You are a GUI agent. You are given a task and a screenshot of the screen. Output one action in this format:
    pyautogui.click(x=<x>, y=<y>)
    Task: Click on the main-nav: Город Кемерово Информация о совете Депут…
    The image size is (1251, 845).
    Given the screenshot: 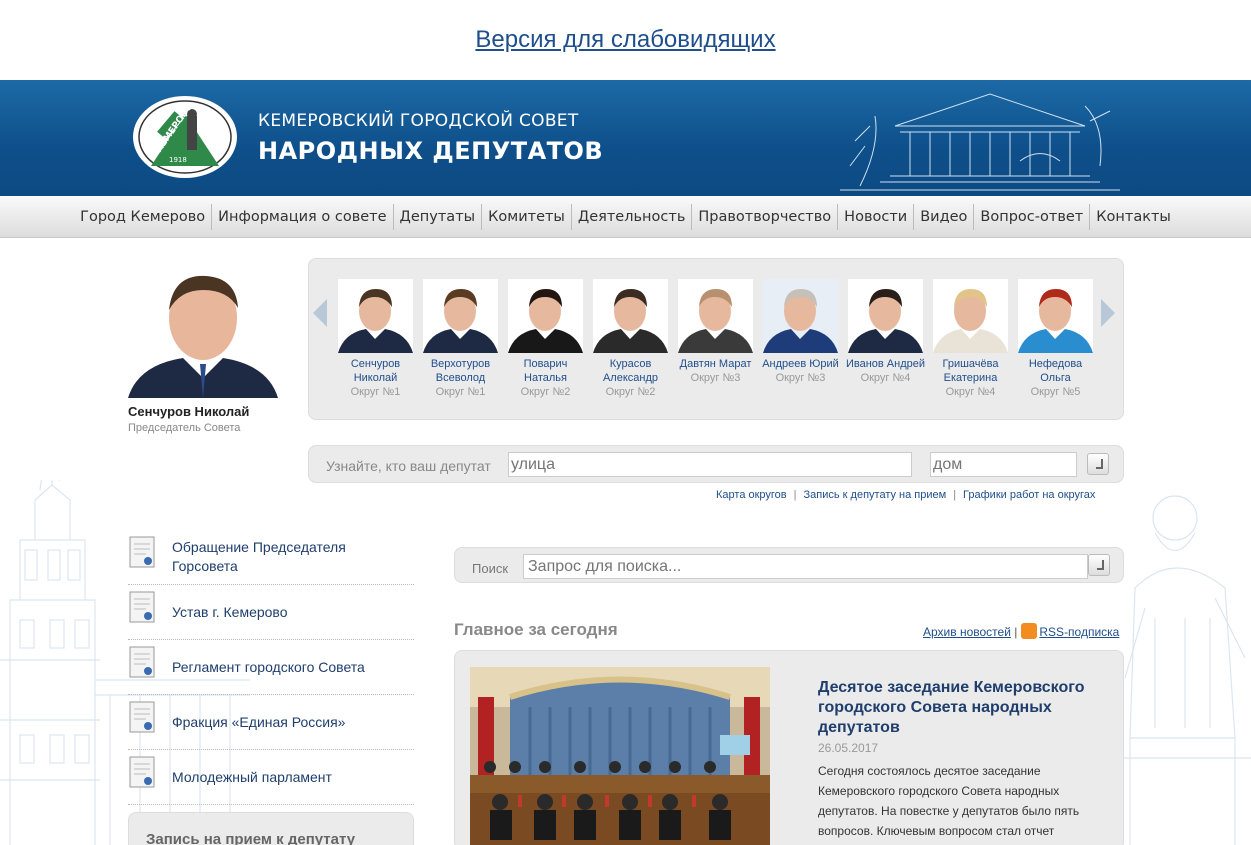 What is the action you would take?
    pyautogui.click(x=625, y=217)
    